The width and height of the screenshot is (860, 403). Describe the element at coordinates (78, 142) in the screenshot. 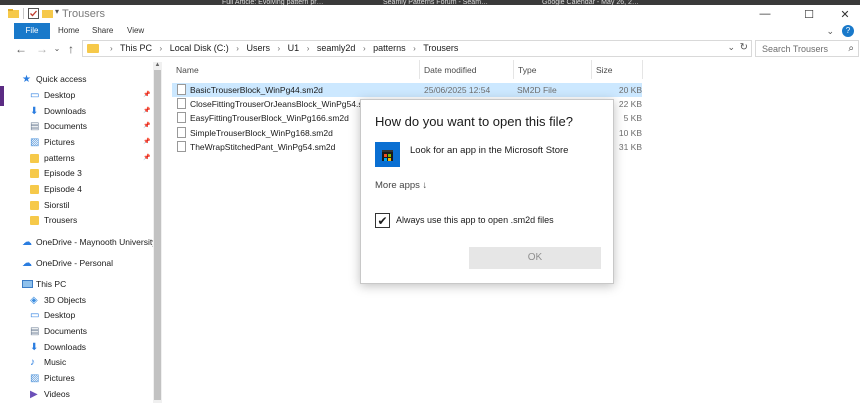

I see `sidebar-item-pictures: ▨ Pictures 📌` at that location.